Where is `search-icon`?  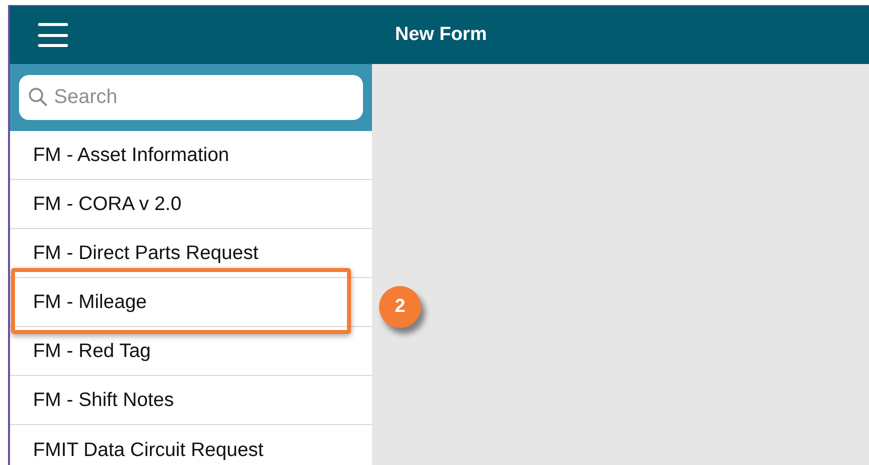 search-icon is located at coordinates (38, 97).